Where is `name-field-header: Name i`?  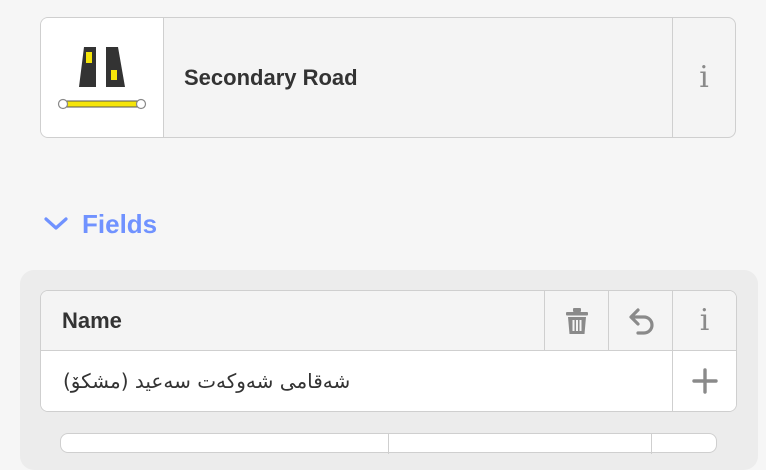 name-field-header: Name i is located at coordinates (388, 321).